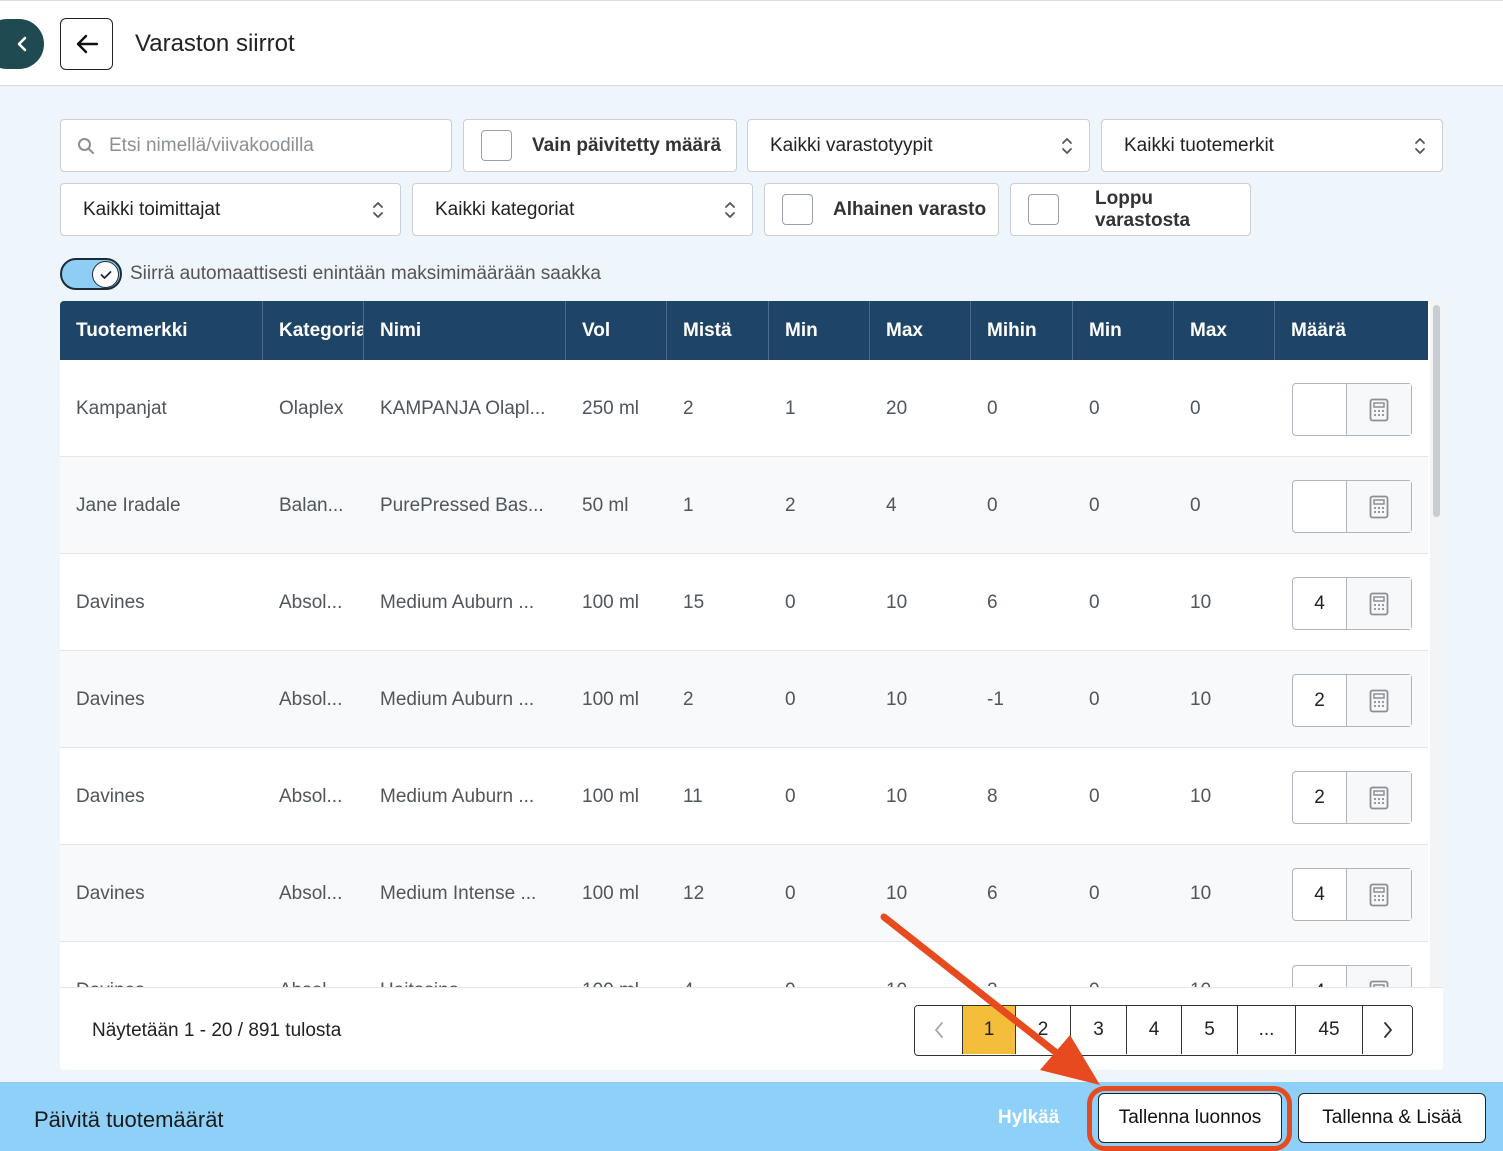  I want to click on search-field, so click(256, 145).